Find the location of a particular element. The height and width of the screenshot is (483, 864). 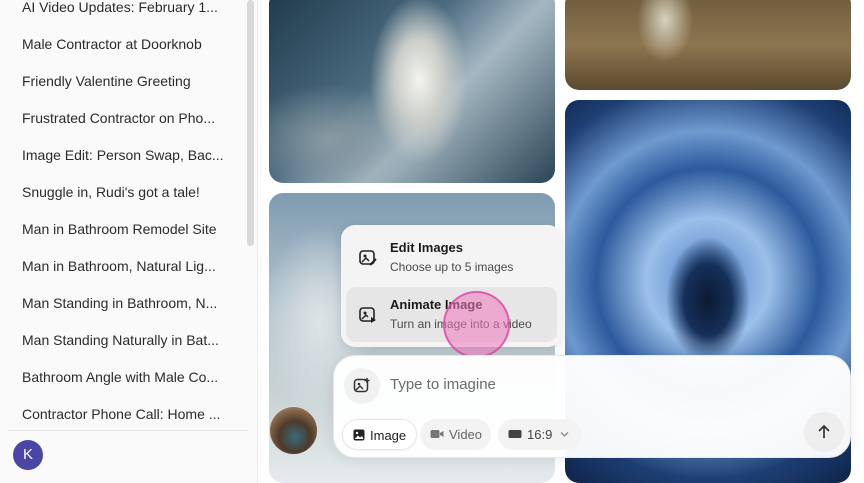

sidebar-divider is located at coordinates (128, 430).